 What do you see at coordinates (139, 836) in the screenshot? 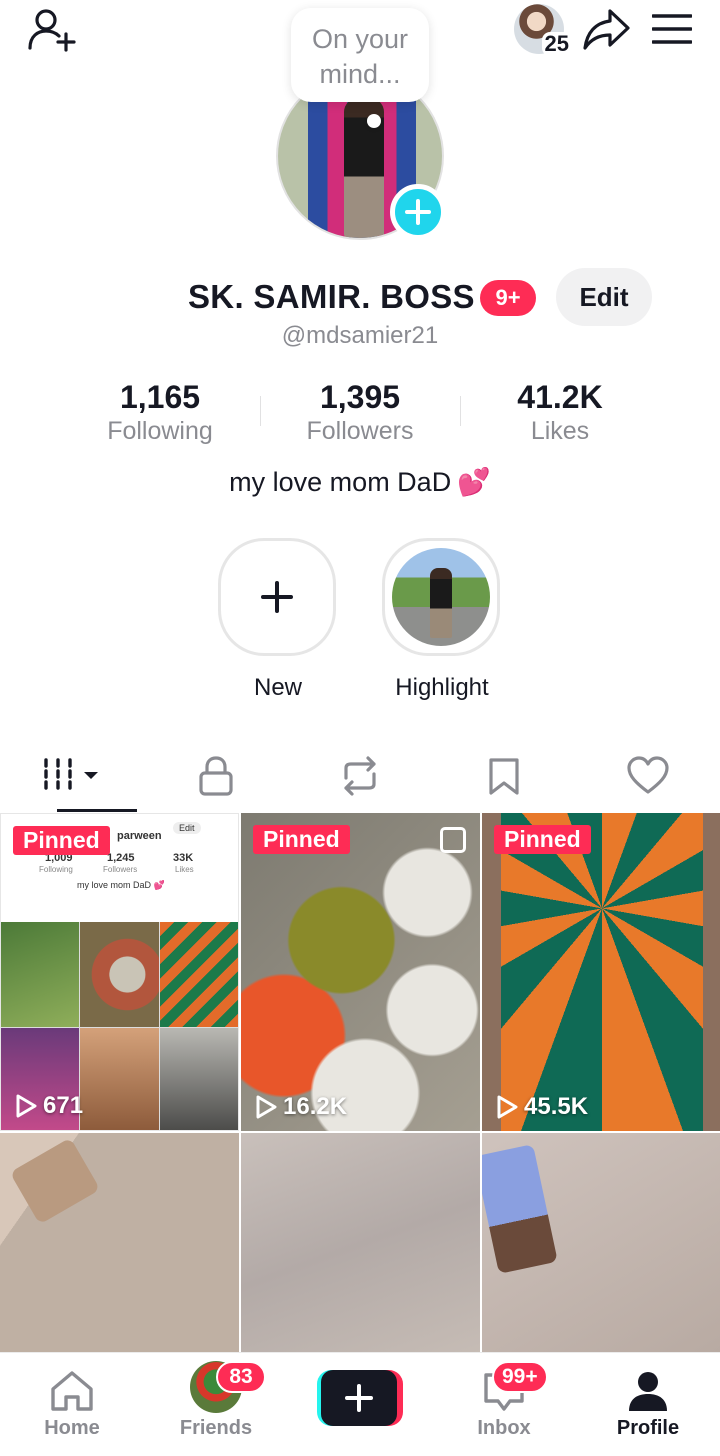
I see `mini-name: parween` at bounding box center [139, 836].